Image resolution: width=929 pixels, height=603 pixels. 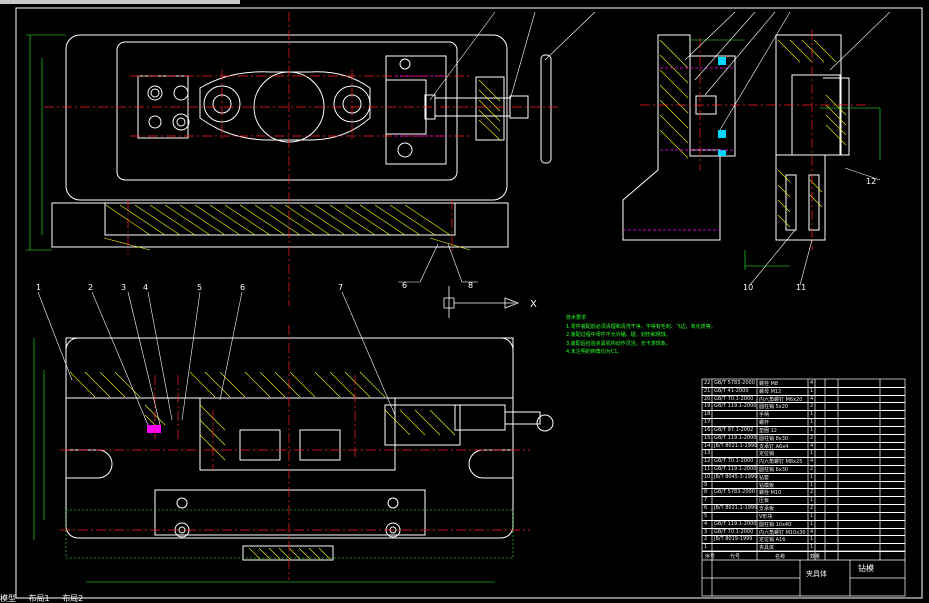 I want to click on row-no: 10, so click(x=707, y=476).